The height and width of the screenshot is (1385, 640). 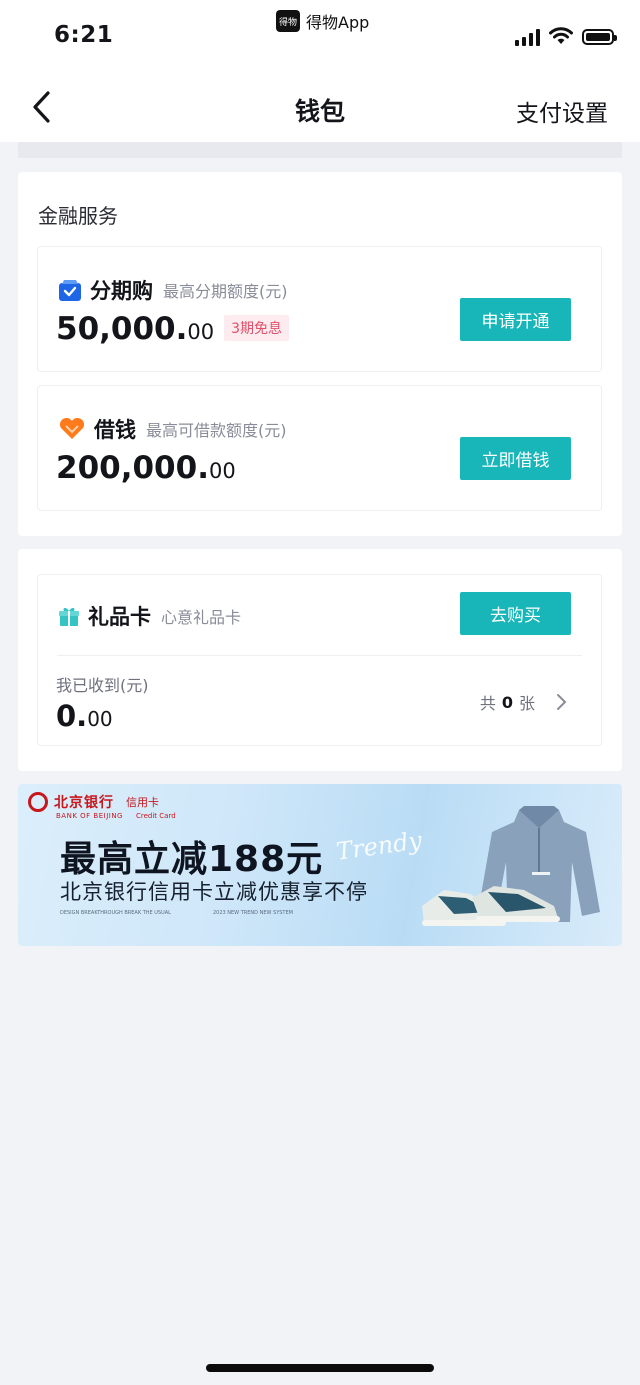 I want to click on received-amount-int: 0., so click(x=72, y=716).